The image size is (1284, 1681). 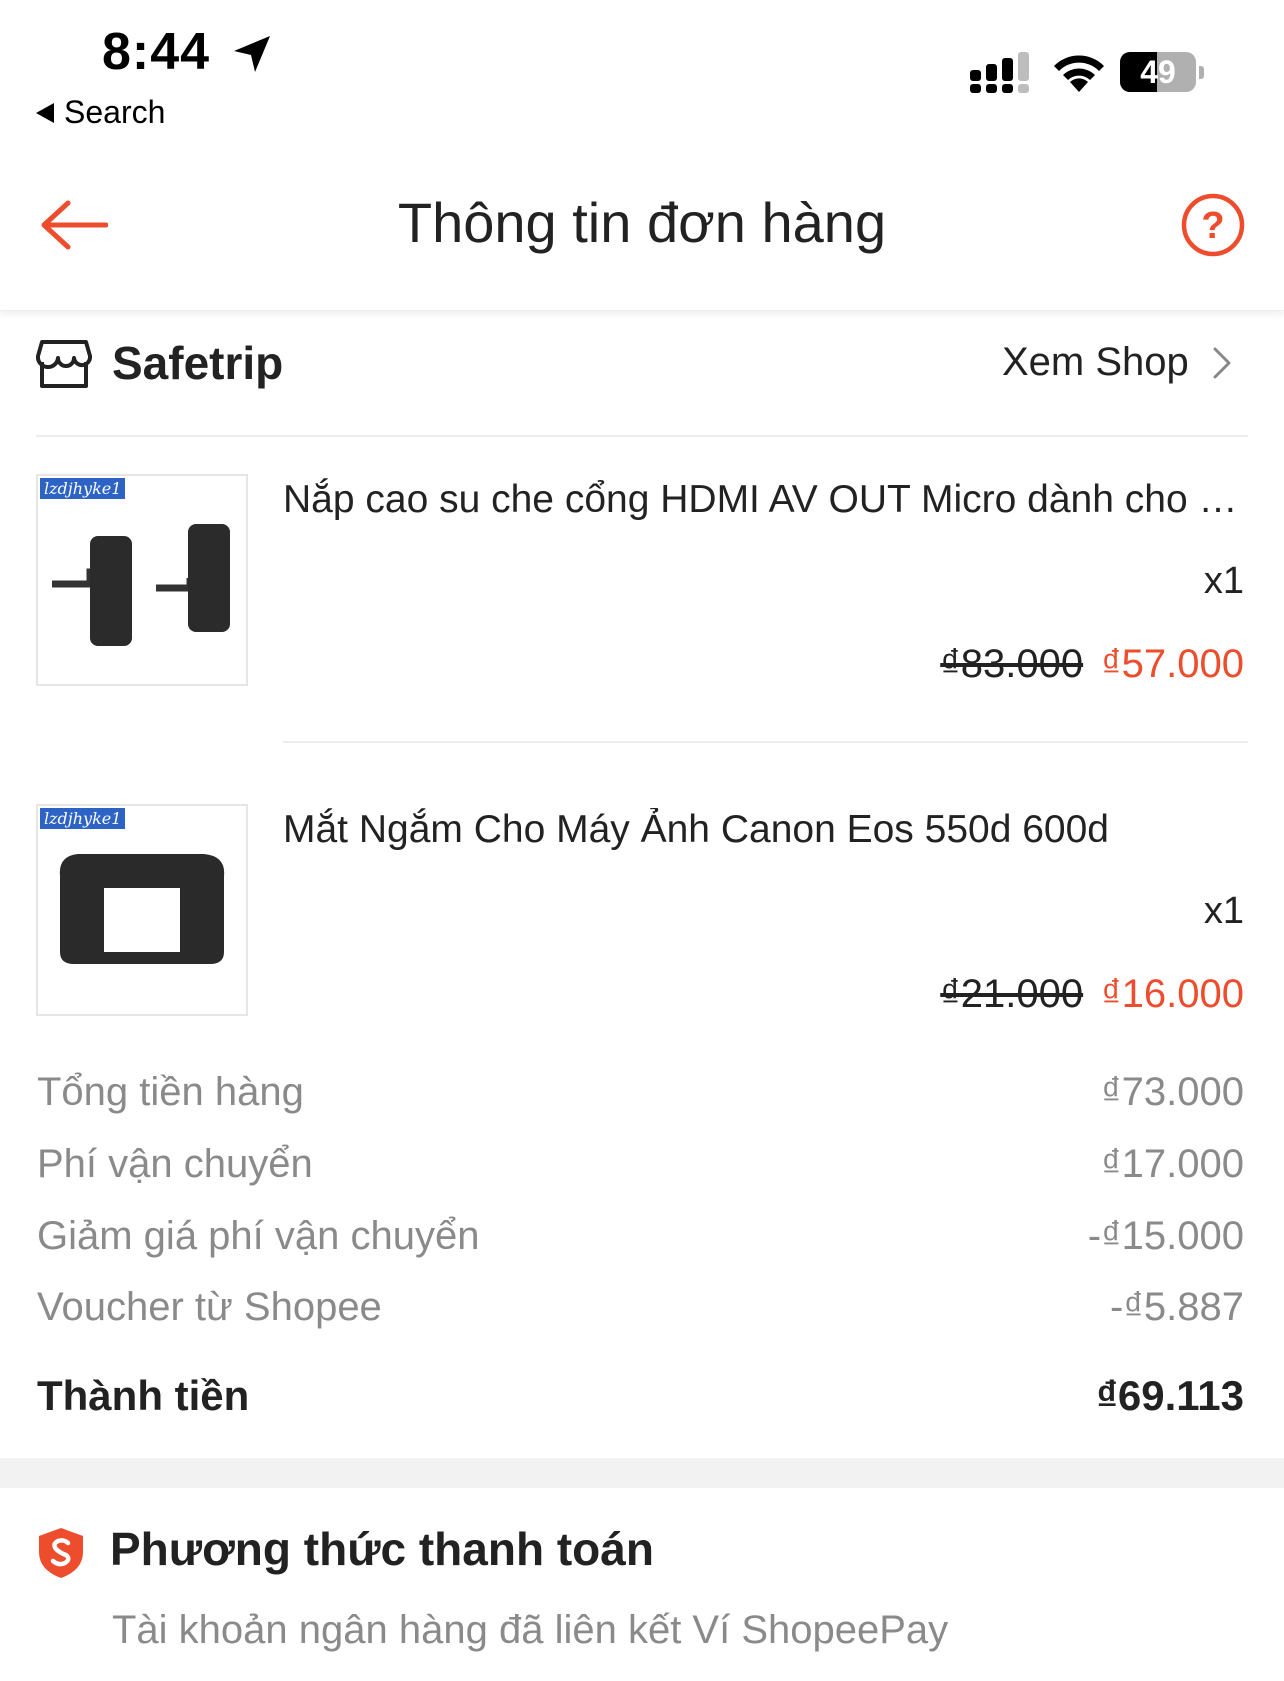 I want to click on shipping-discount-label: Giảm giá phí vận chuyển, so click(x=258, y=1236).